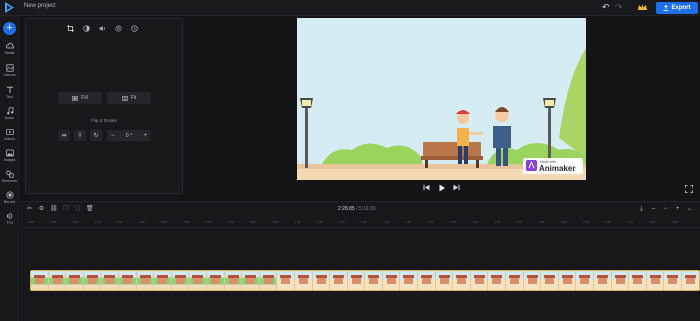 The width and height of the screenshot is (700, 321). I want to click on sidebar-item-images: Images, so click(9, 155).